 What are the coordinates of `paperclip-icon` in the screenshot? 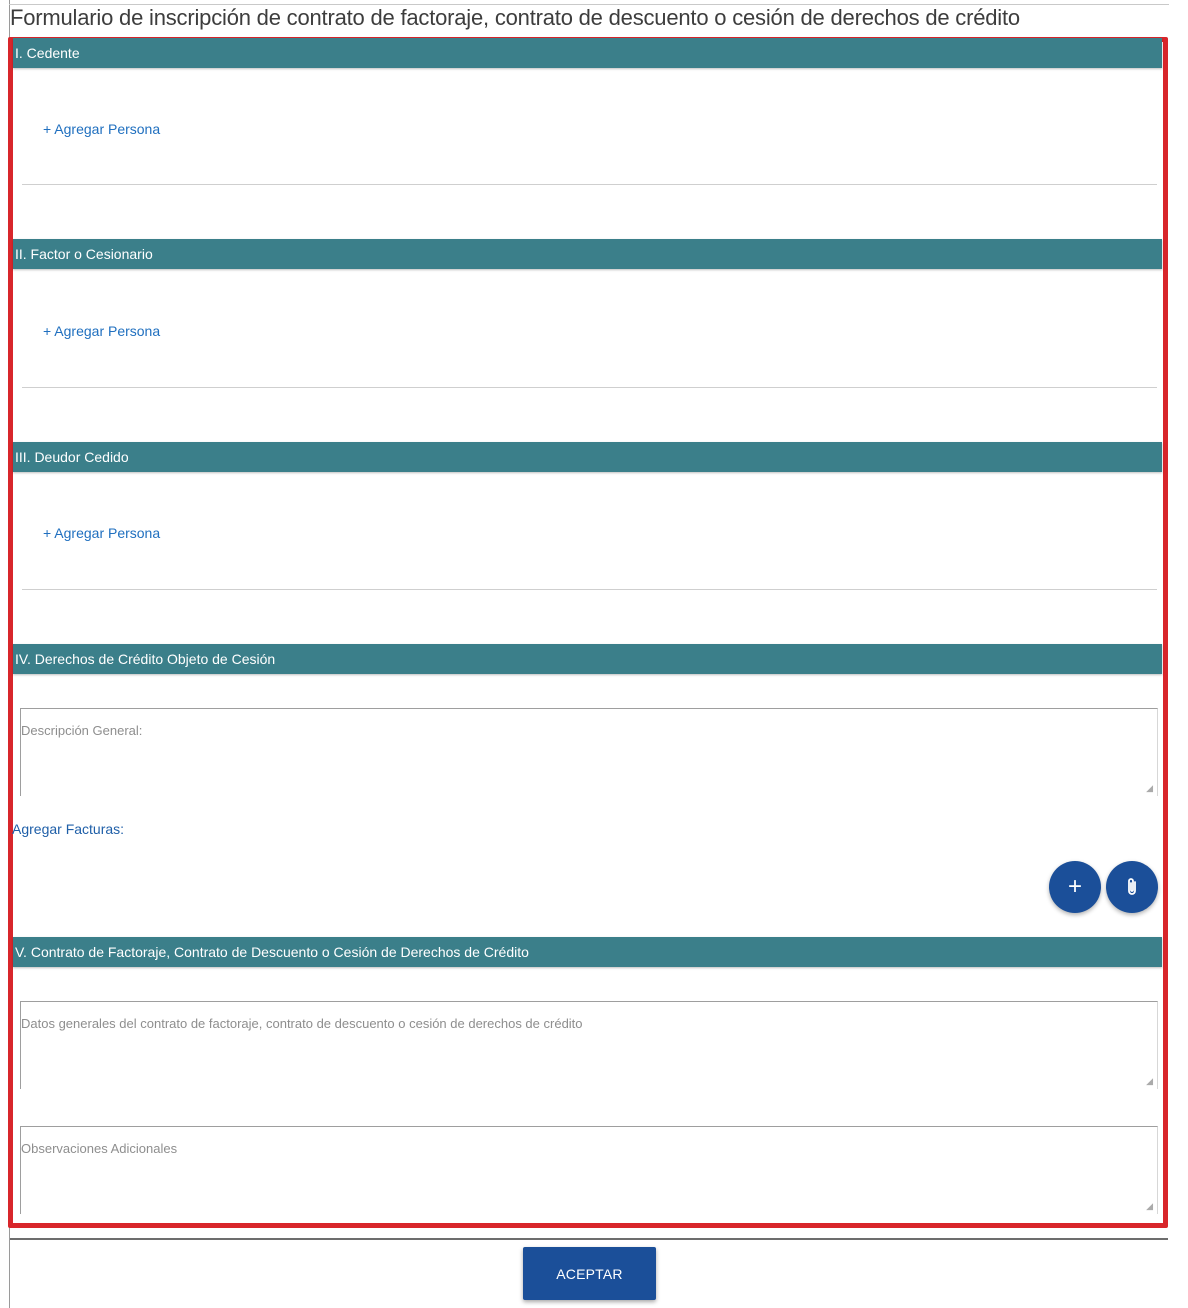 It's located at (1132, 886).